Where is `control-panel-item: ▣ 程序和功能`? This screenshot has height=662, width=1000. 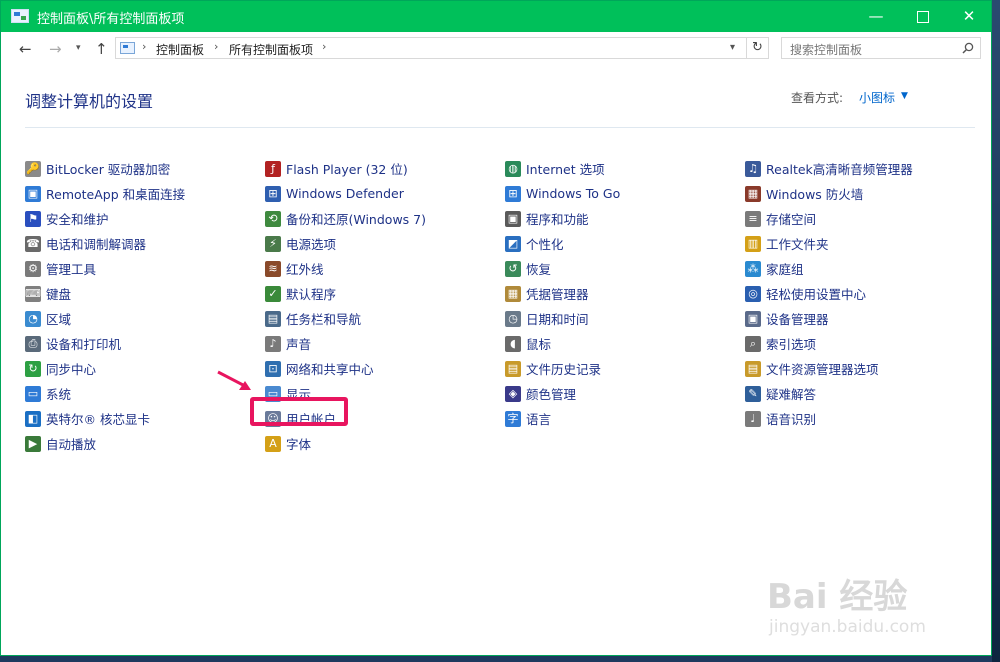 control-panel-item: ▣ 程序和功能 is located at coordinates (620, 218).